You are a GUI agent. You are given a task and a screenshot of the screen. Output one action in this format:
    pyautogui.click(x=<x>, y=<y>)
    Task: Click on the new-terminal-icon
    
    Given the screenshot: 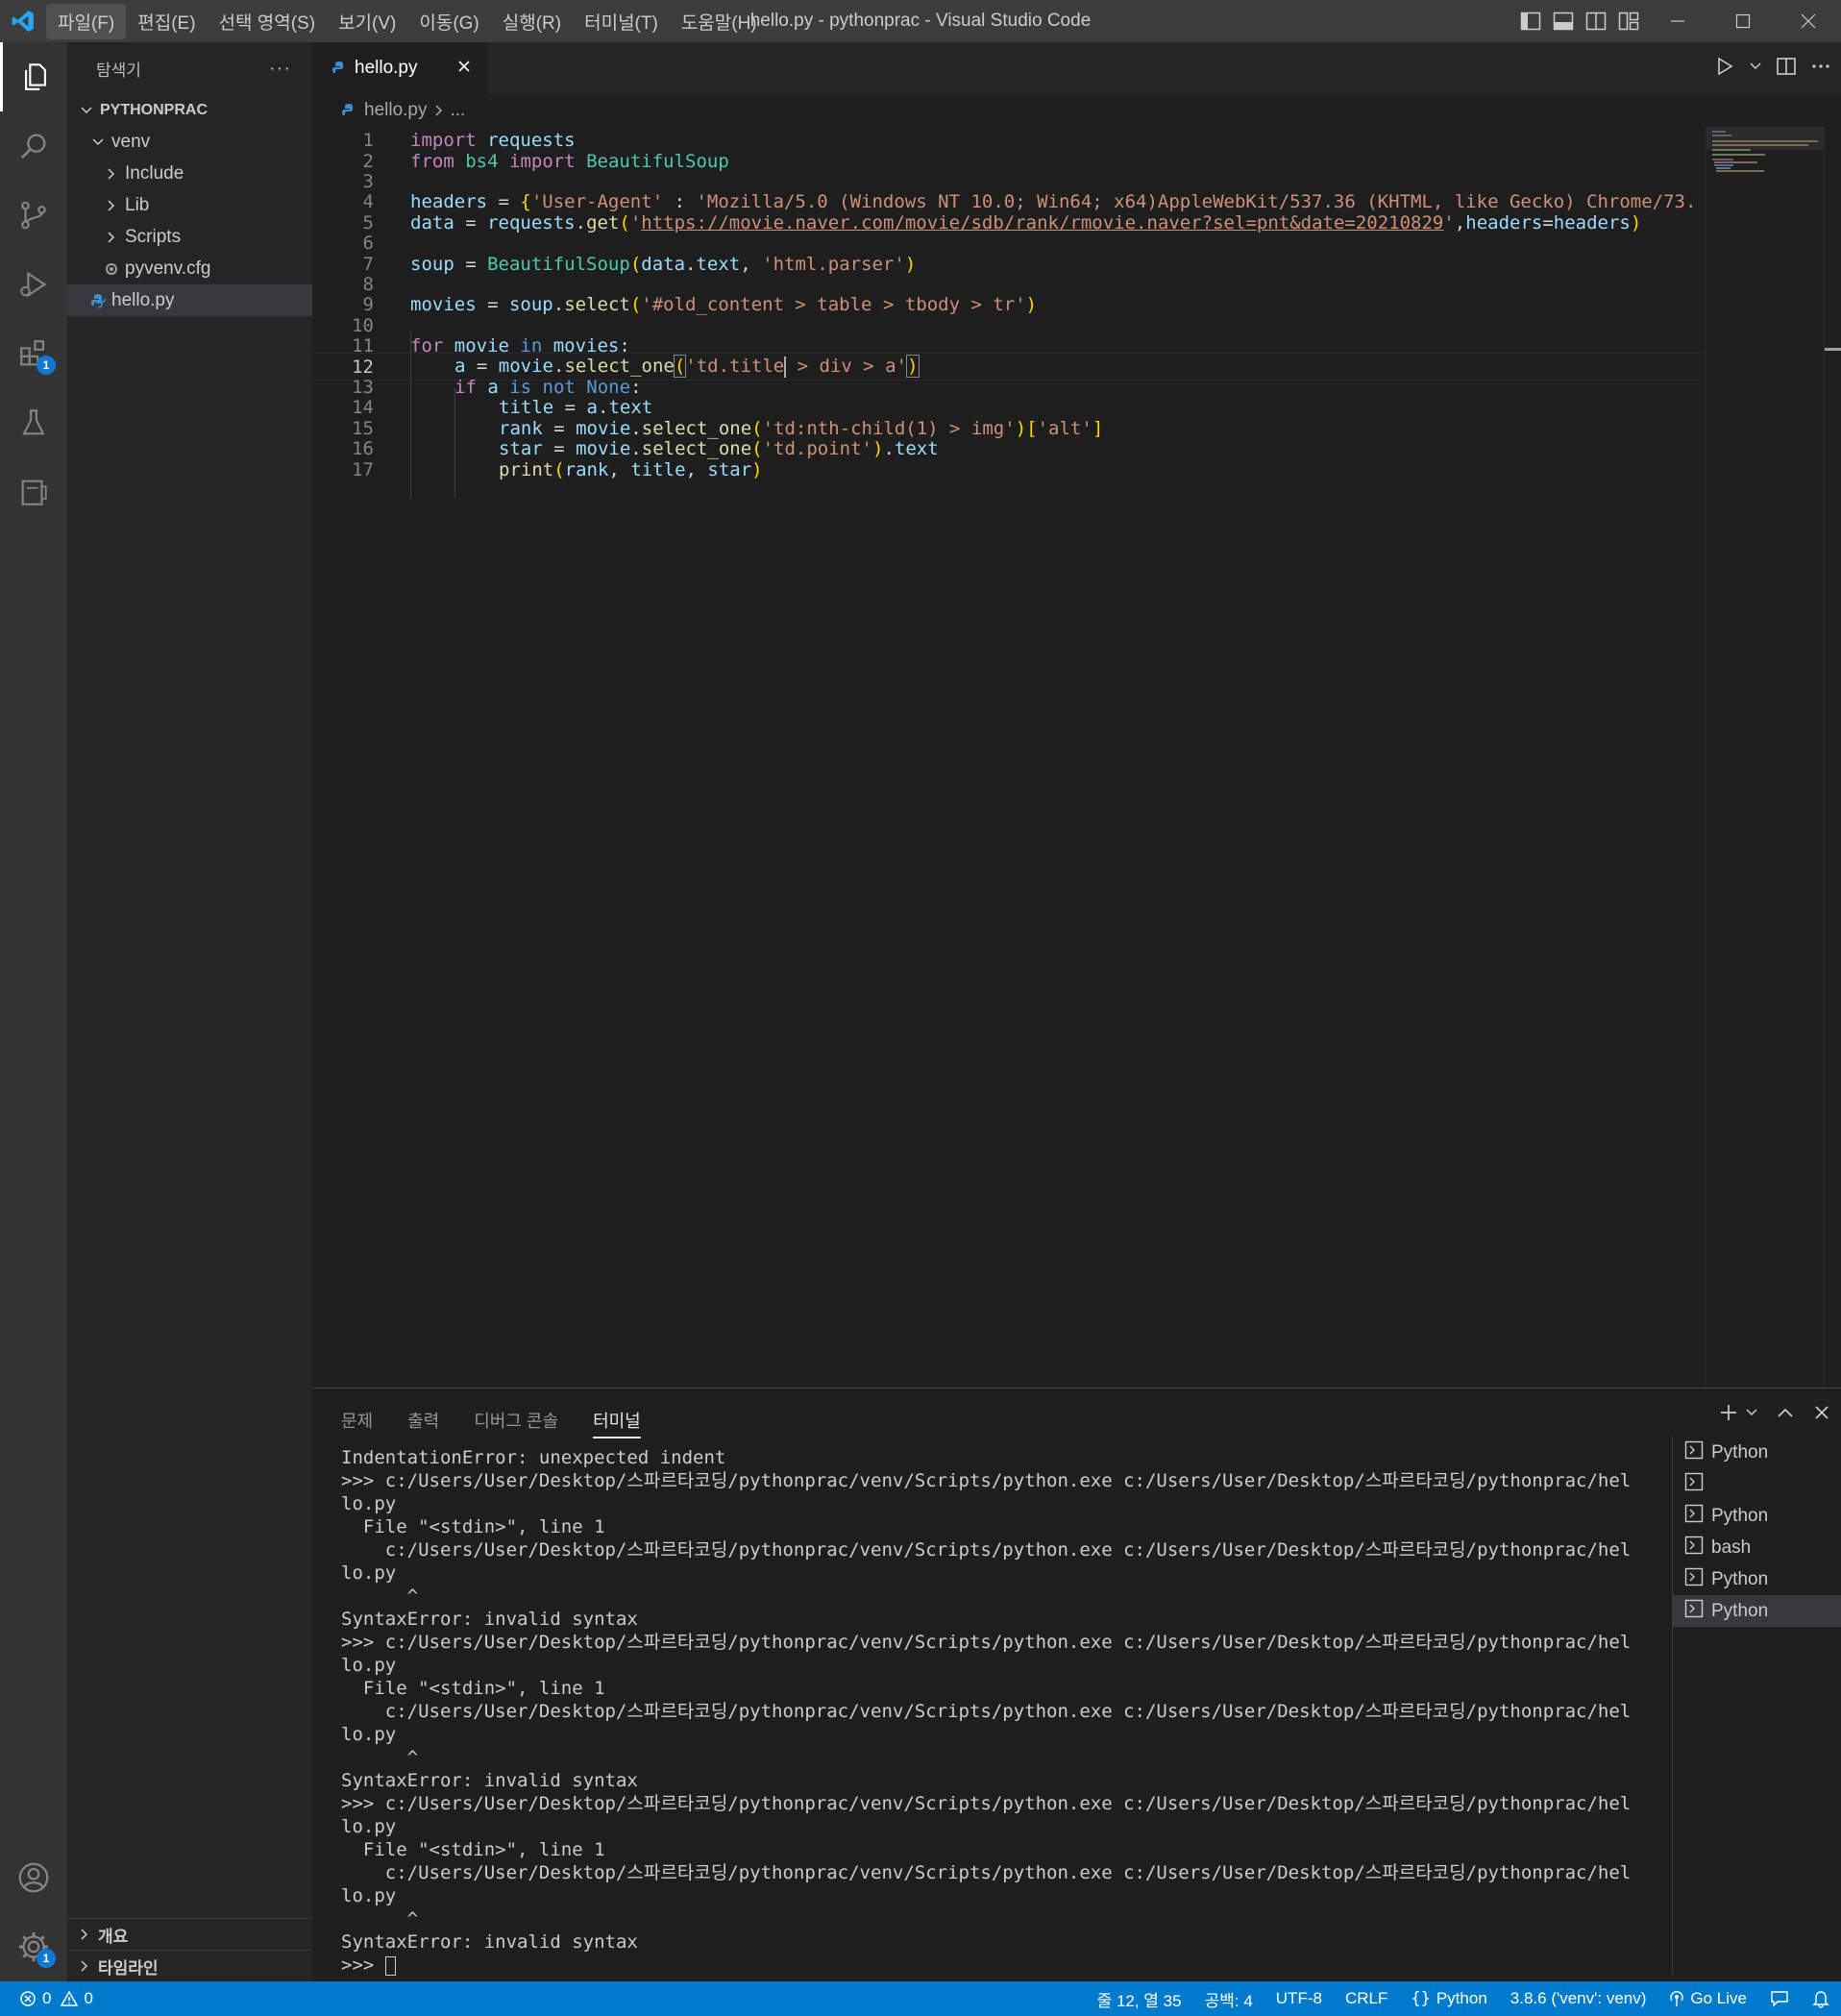 What is the action you would take?
    pyautogui.click(x=1728, y=1415)
    